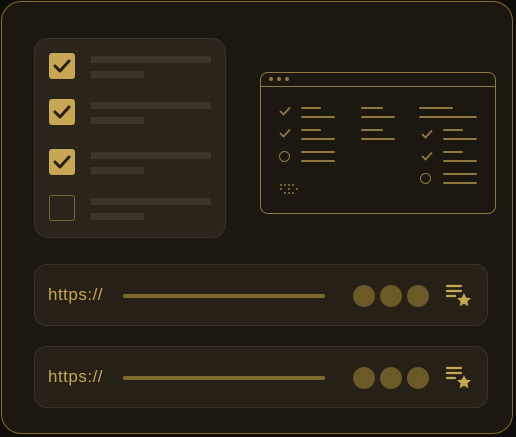 The image size is (516, 437). What do you see at coordinates (378, 143) in the screenshot?
I see `browser-wireframe` at bounding box center [378, 143].